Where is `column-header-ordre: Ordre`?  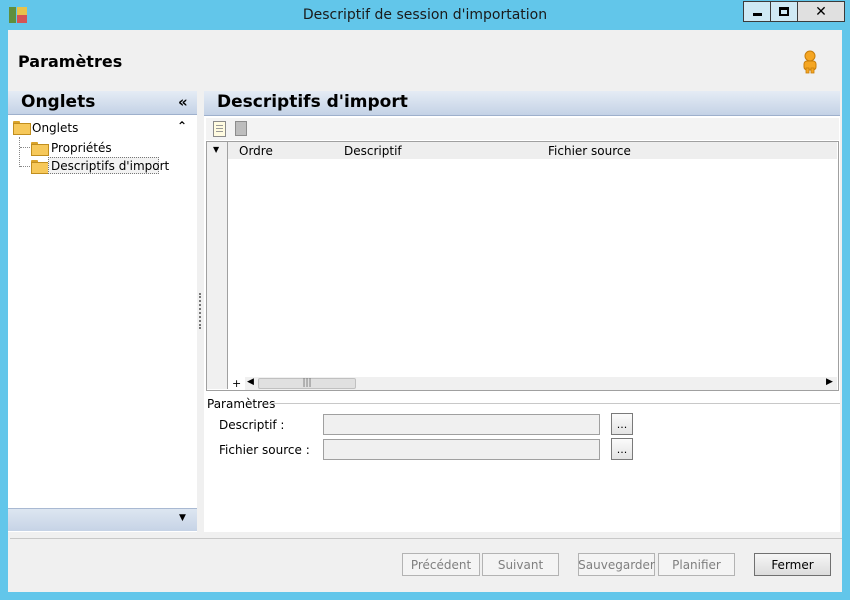 column-header-ordre: Ordre is located at coordinates (256, 151).